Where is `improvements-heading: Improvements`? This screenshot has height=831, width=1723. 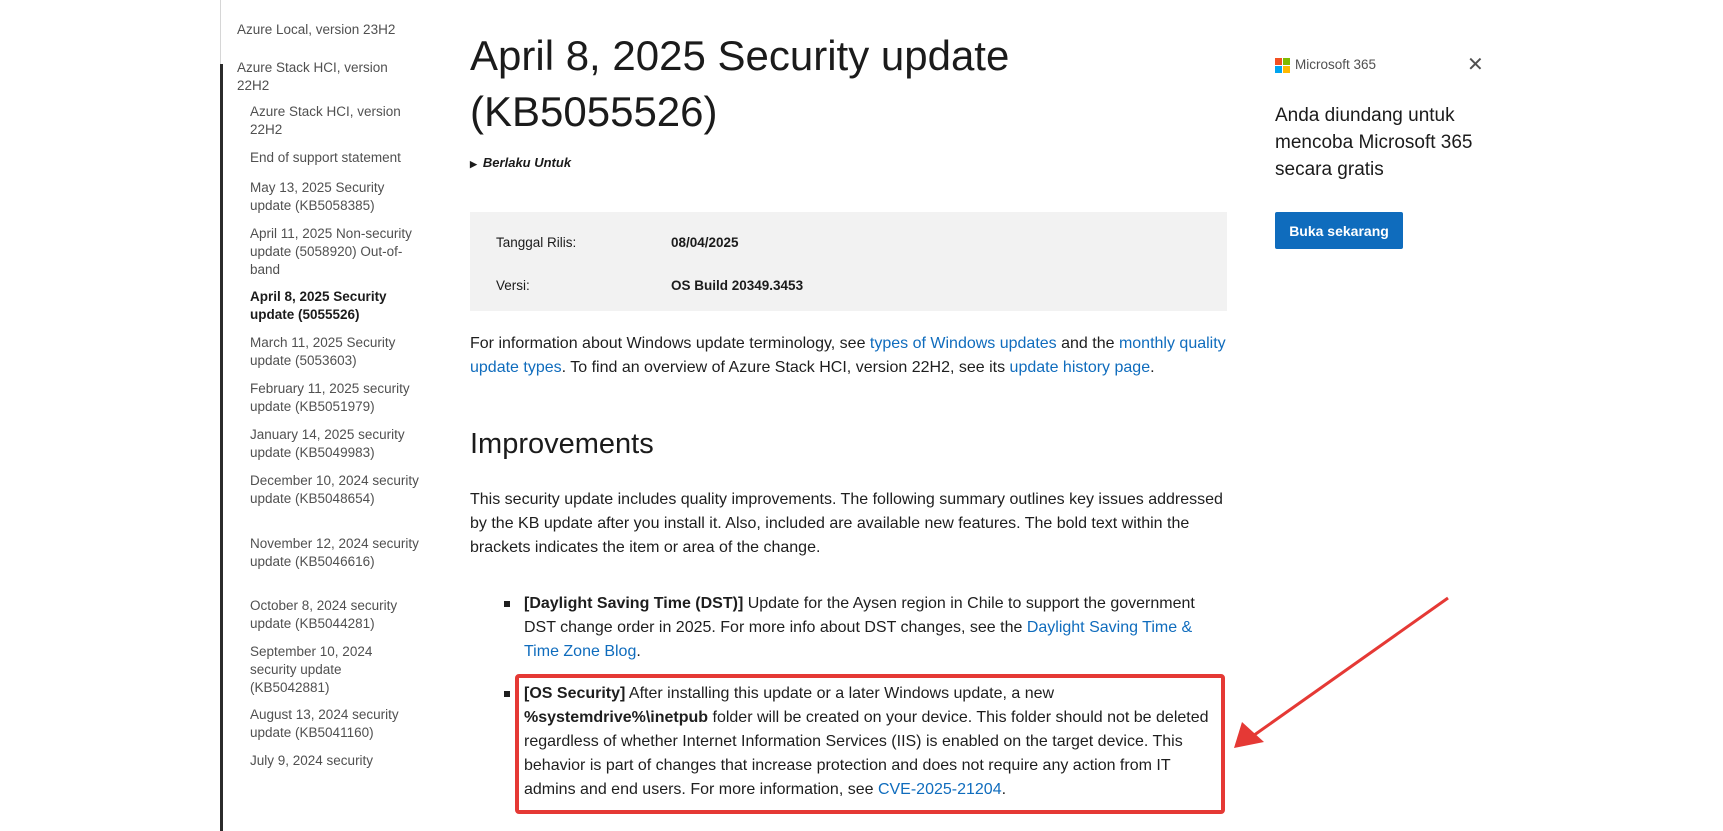 improvements-heading: Improvements is located at coordinates (562, 444).